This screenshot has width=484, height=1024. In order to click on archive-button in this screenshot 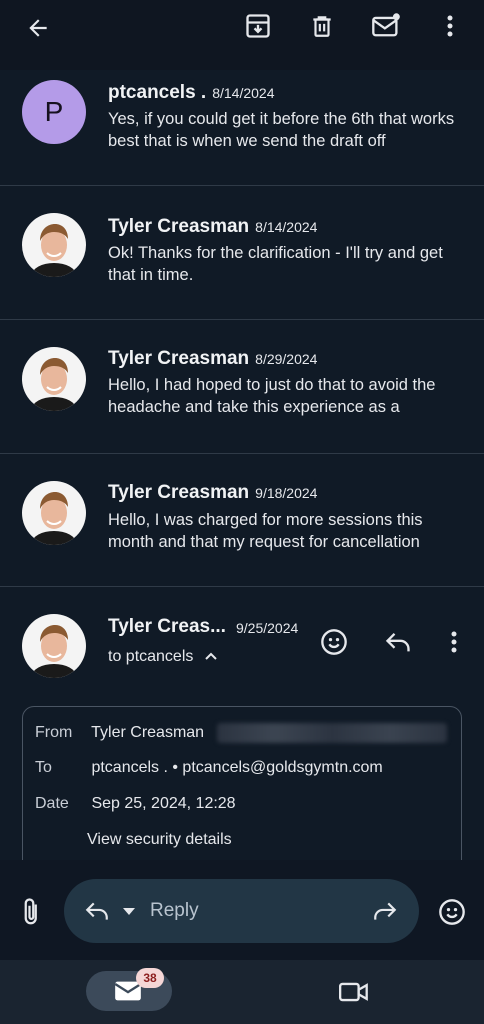, I will do `click(258, 26)`.